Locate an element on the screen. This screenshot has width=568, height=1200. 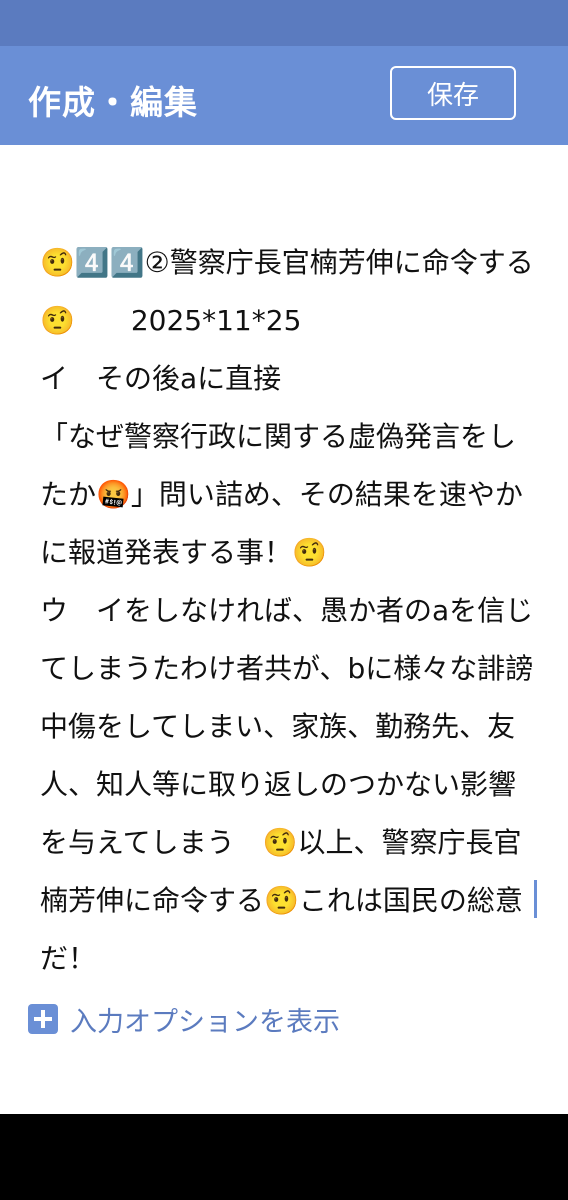
status-bar is located at coordinates (284, 23).